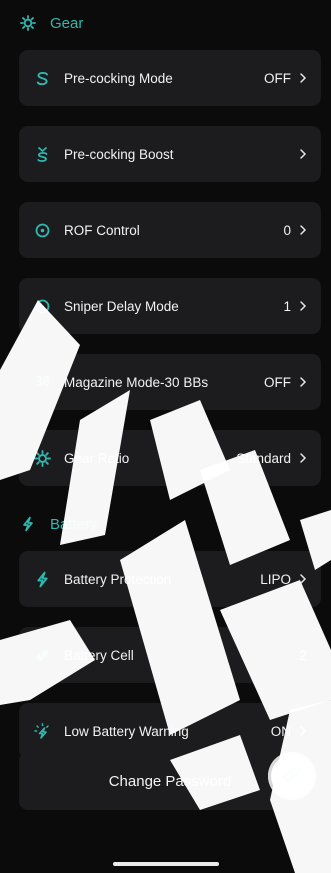 This screenshot has height=873, width=331. I want to click on value-precocking-mode: OFF, so click(277, 78).